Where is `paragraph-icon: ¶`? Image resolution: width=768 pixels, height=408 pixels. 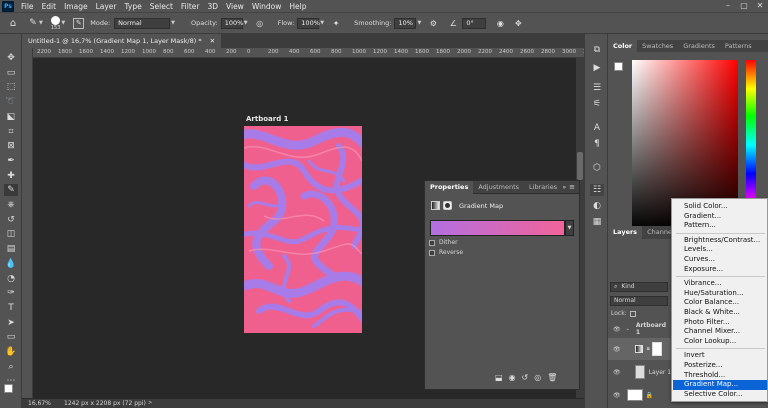 paragraph-icon: ¶ is located at coordinates (597, 144).